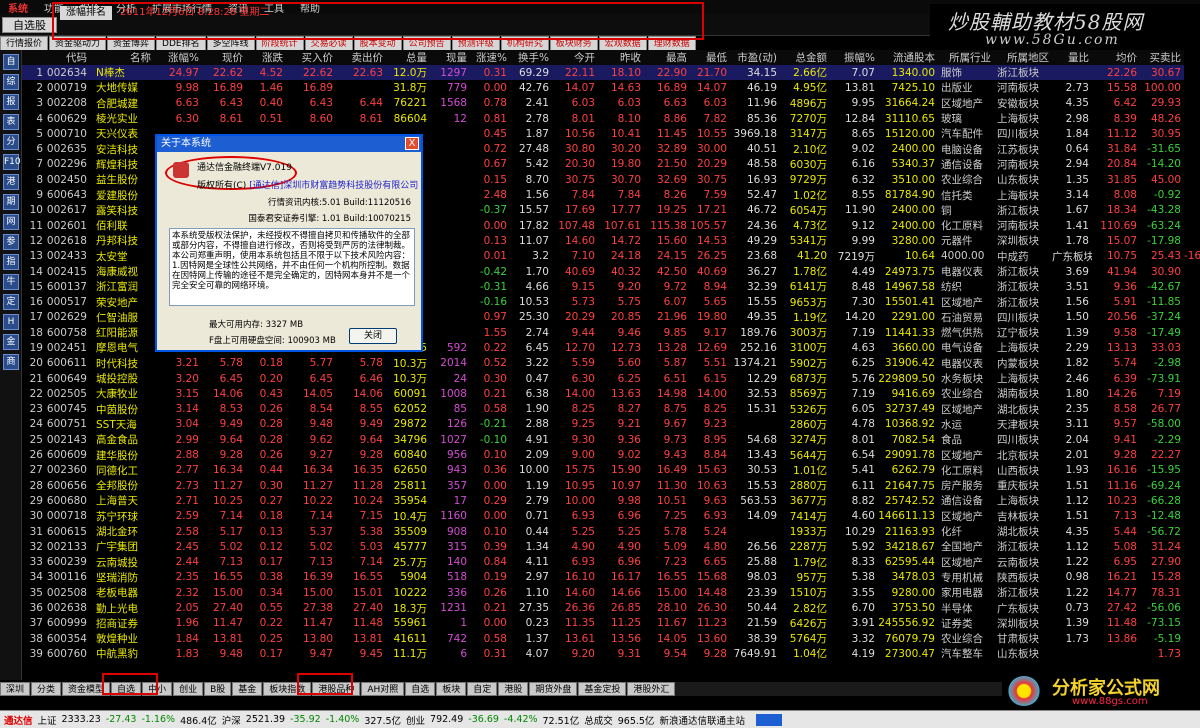 This screenshot has height=728, width=1200. Describe the element at coordinates (11, 362) in the screenshot. I see `toolbar-button: 商` at that location.